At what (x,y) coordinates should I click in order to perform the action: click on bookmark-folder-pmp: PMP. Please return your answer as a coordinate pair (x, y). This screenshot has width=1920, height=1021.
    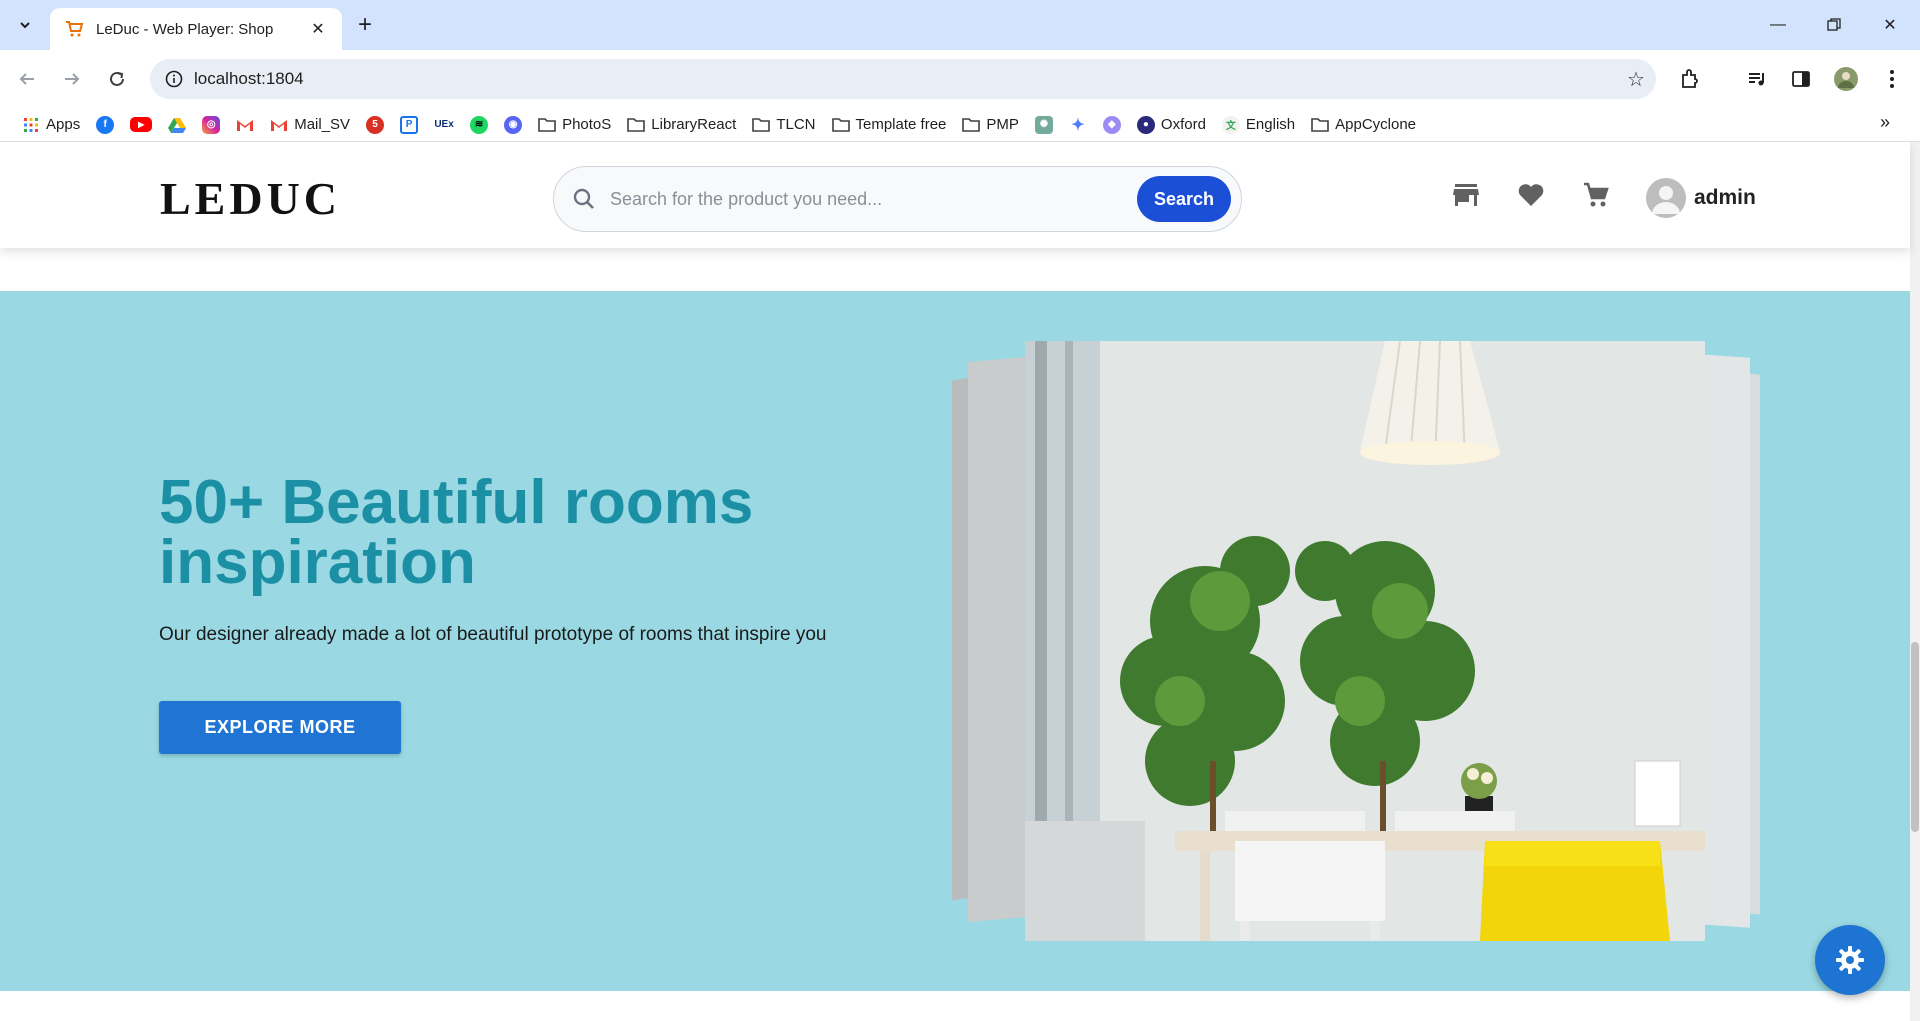
    Looking at the image, I should click on (990, 125).